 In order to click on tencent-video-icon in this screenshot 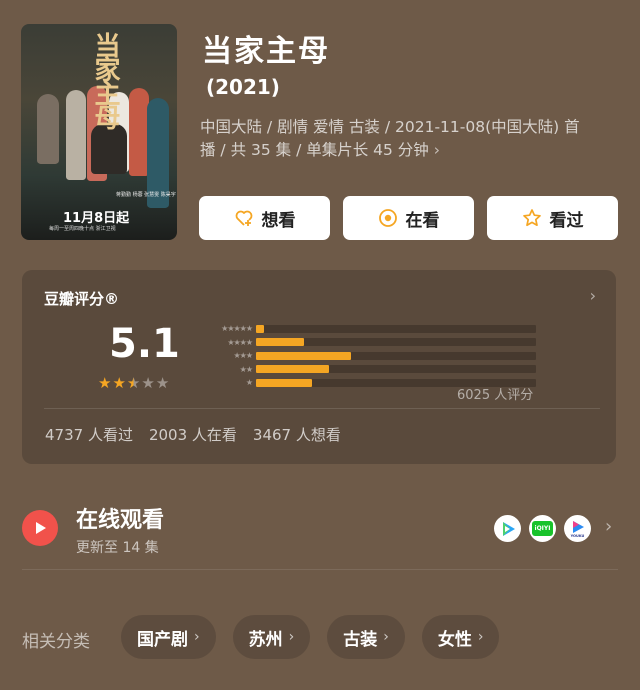, I will do `click(507, 528)`.